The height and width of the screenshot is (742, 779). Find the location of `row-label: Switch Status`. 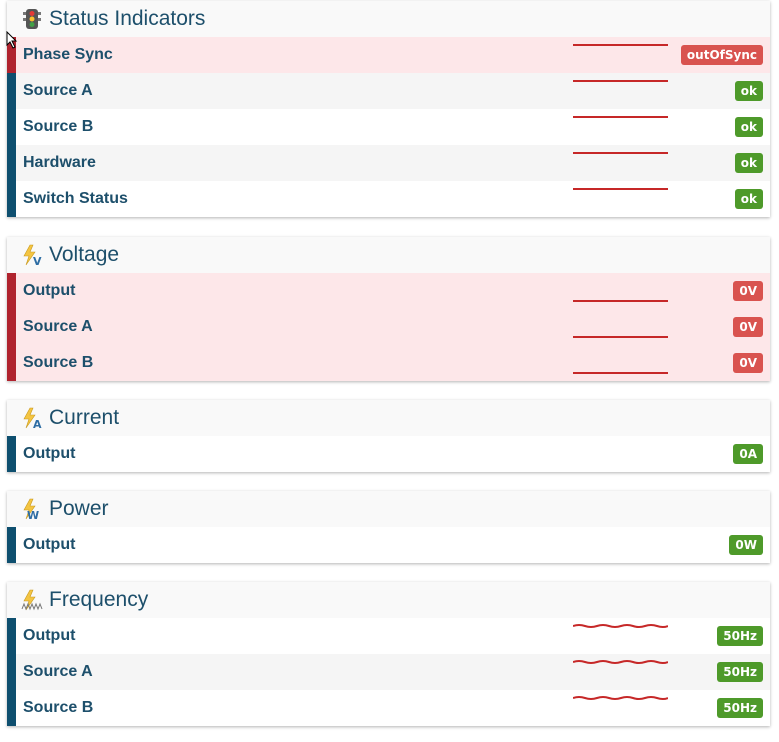

row-label: Switch Status is located at coordinates (75, 198).